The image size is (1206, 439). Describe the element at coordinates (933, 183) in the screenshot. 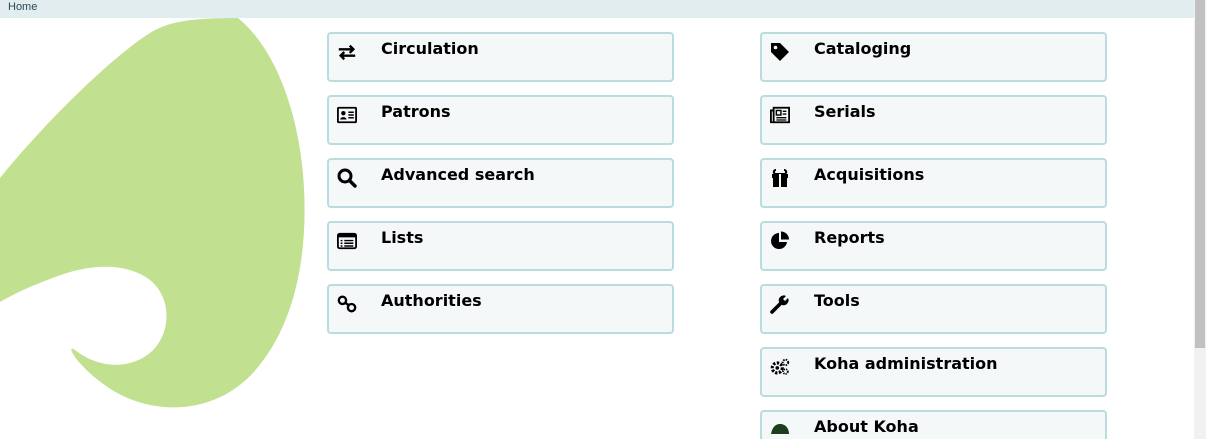

I see `module-acquisitions: Acquisitions` at that location.